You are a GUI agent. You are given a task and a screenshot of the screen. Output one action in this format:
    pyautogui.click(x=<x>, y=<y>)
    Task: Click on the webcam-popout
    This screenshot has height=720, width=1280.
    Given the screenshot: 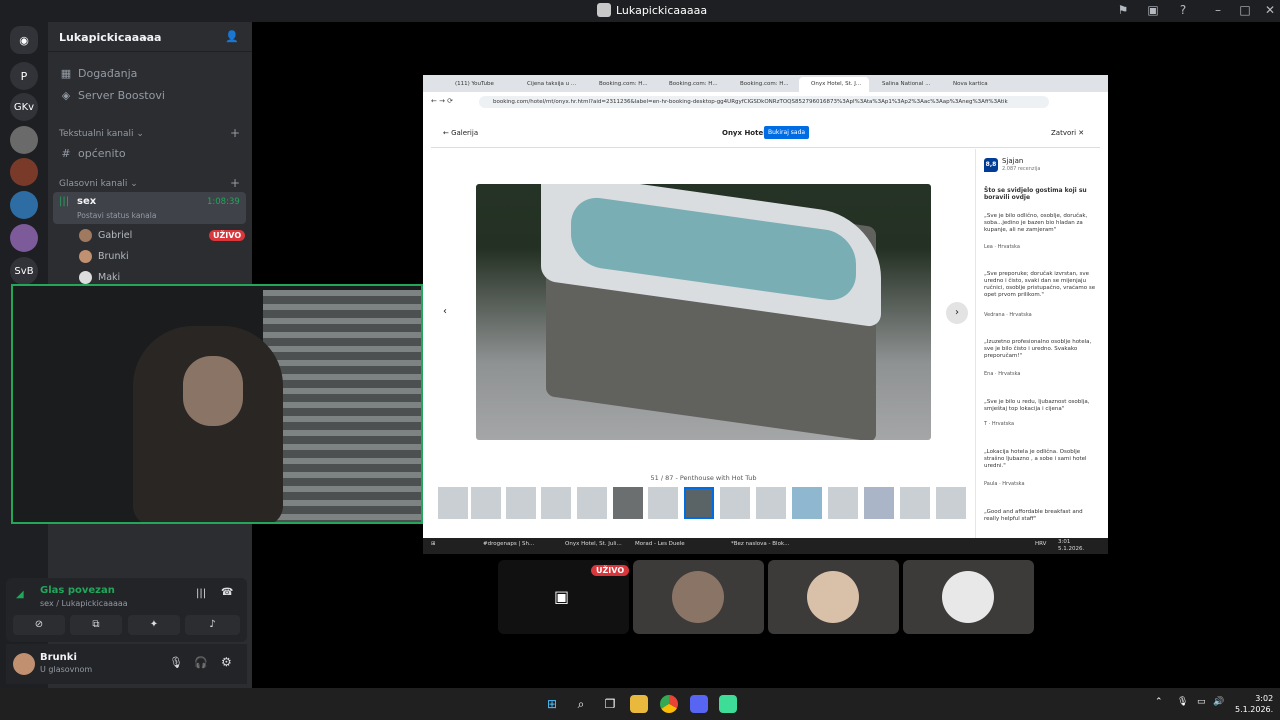 What is the action you would take?
    pyautogui.click(x=217, y=404)
    